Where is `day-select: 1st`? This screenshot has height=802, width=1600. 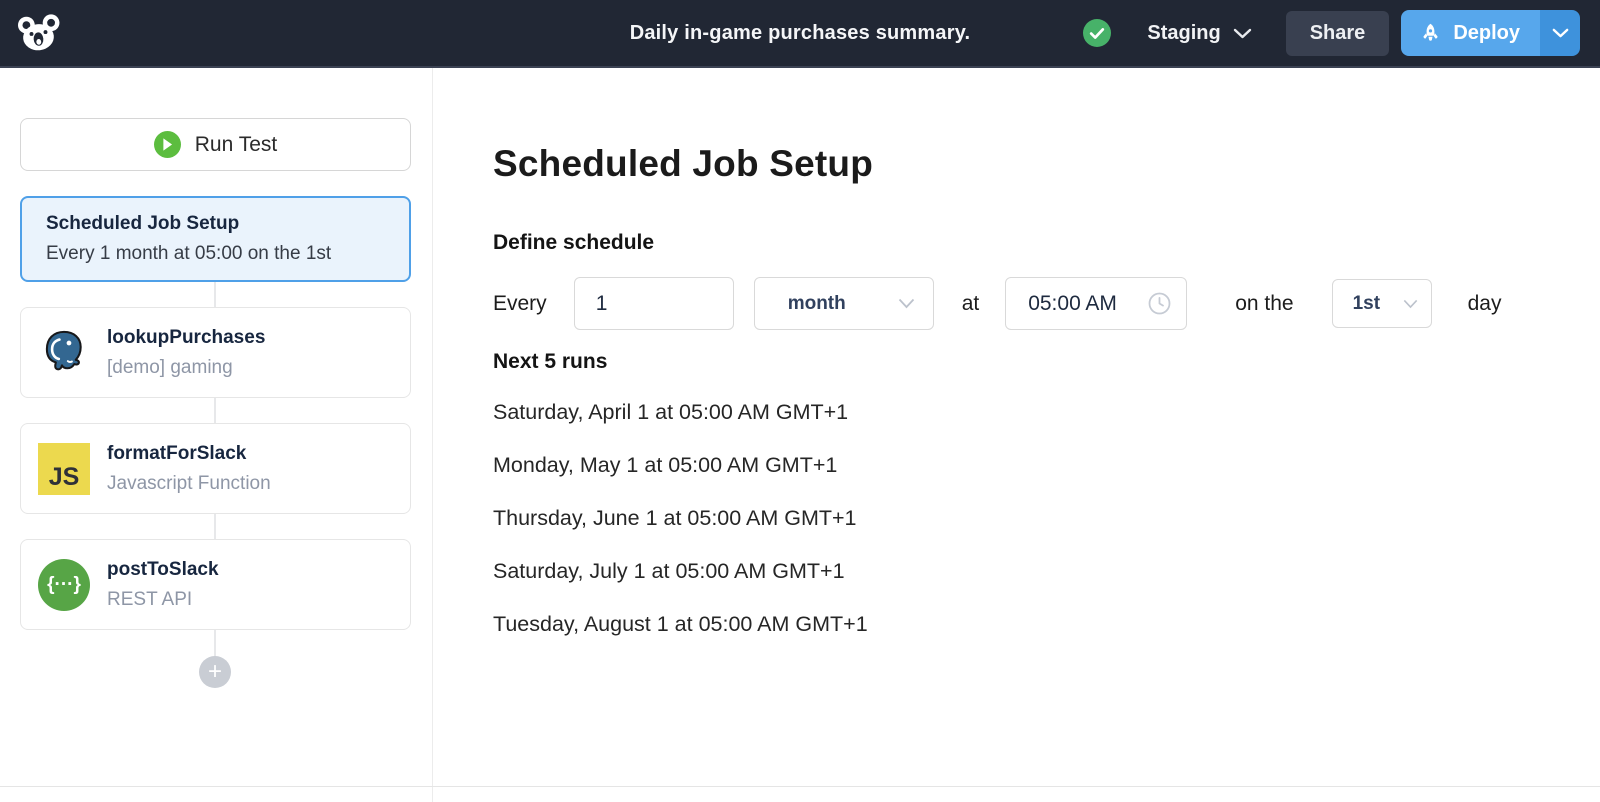
day-select: 1st is located at coordinates (1381, 303).